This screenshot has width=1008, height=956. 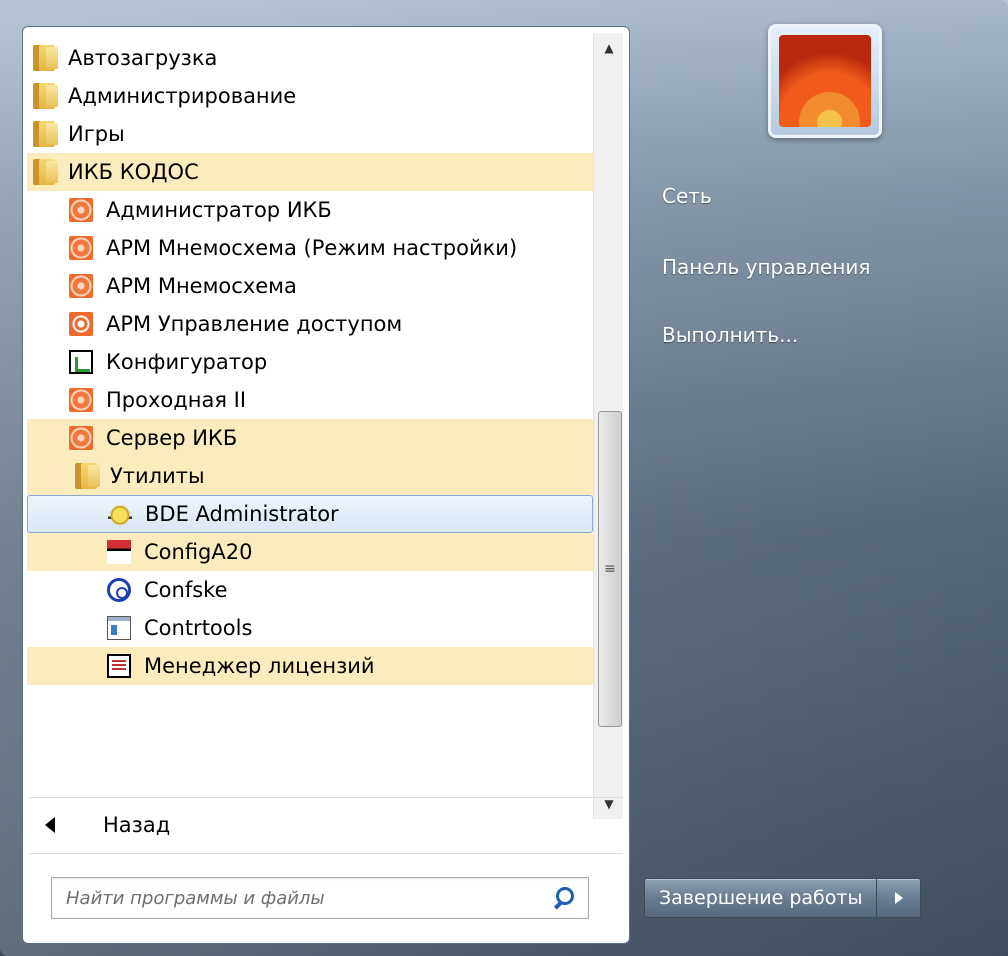 I want to click on program-item-label: ИКБ КОДОС, so click(x=133, y=172).